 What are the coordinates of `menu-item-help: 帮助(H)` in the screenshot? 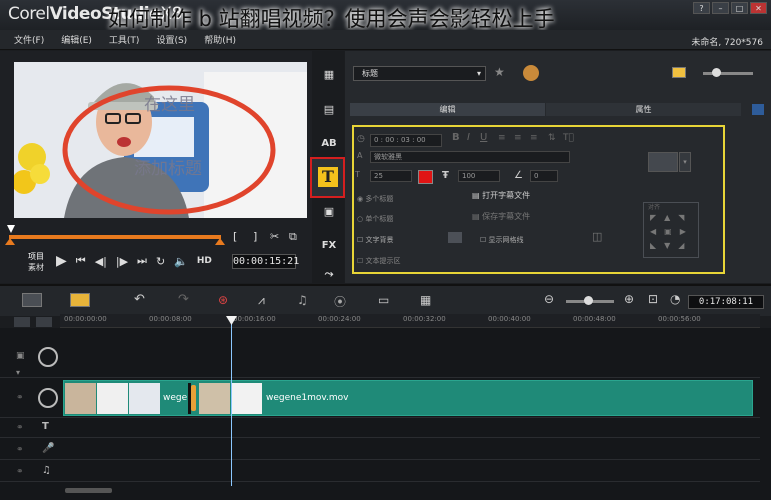 It's located at (220, 39).